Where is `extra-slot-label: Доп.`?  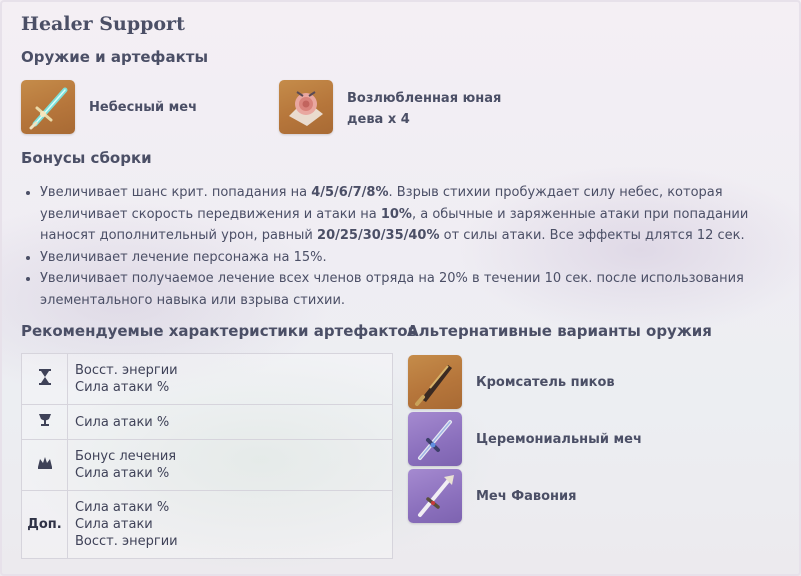
extra-slot-label: Доп. is located at coordinates (44, 524).